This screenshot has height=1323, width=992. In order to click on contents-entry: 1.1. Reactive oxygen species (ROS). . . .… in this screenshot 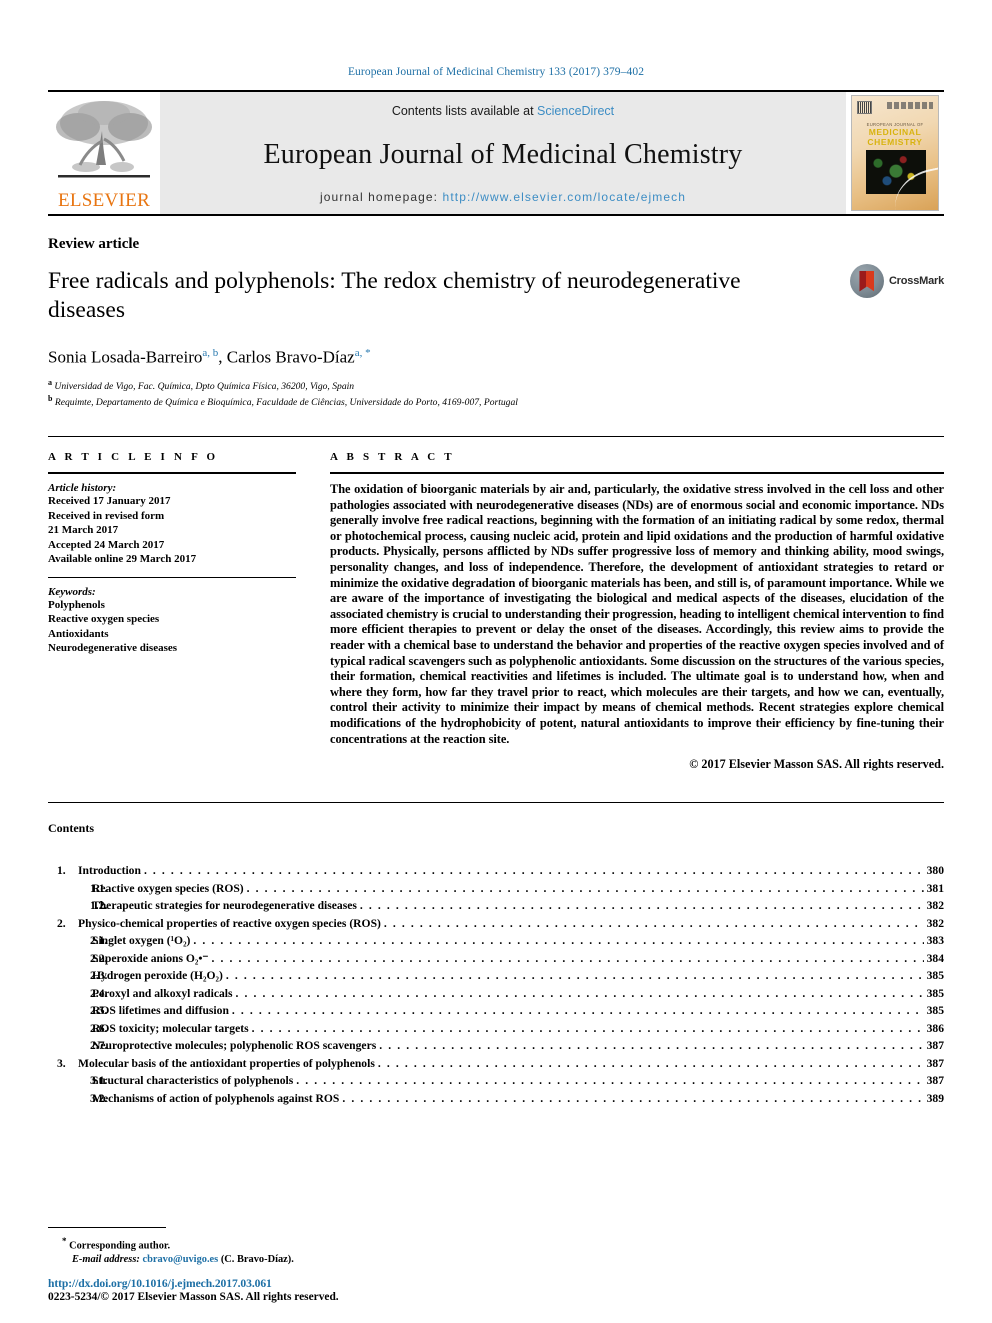, I will do `click(496, 889)`.